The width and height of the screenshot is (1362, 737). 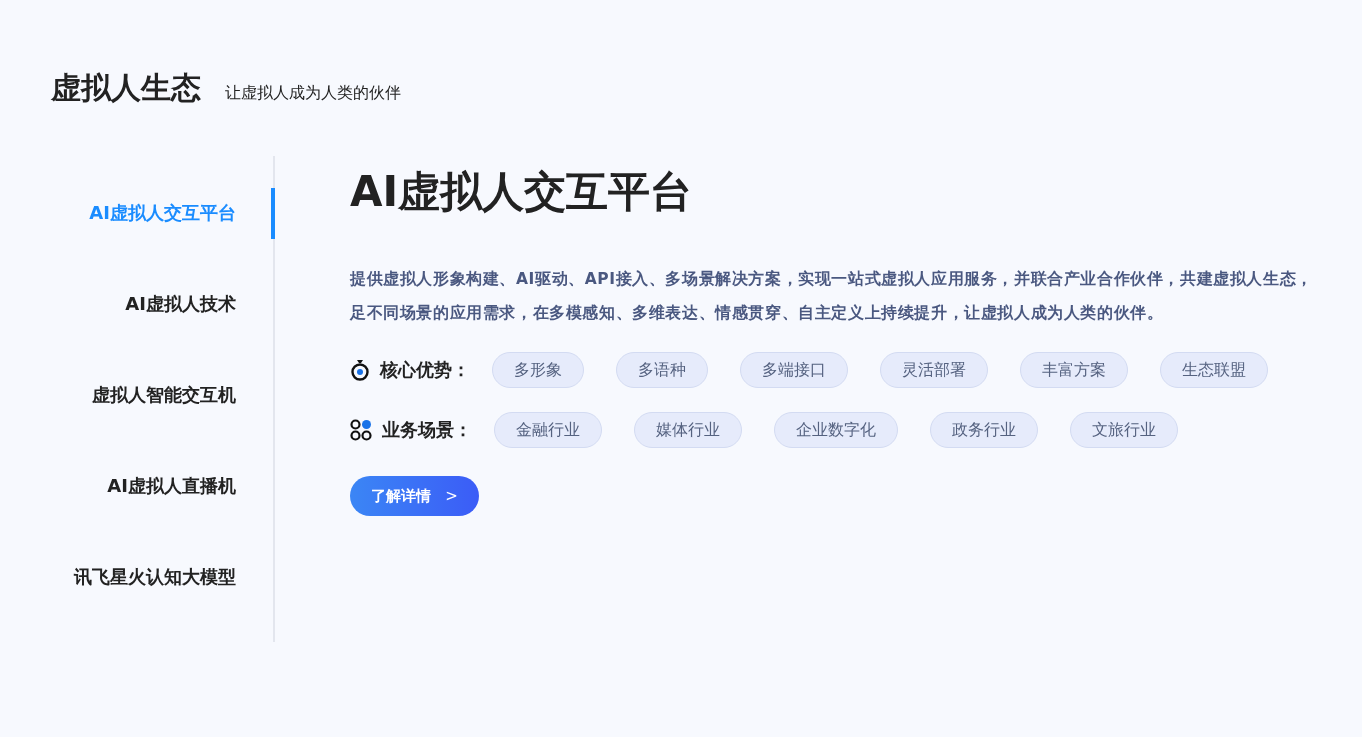 What do you see at coordinates (313, 93) in the screenshot?
I see `section-subtitle: 让虚拟人成为人类的伙伴` at bounding box center [313, 93].